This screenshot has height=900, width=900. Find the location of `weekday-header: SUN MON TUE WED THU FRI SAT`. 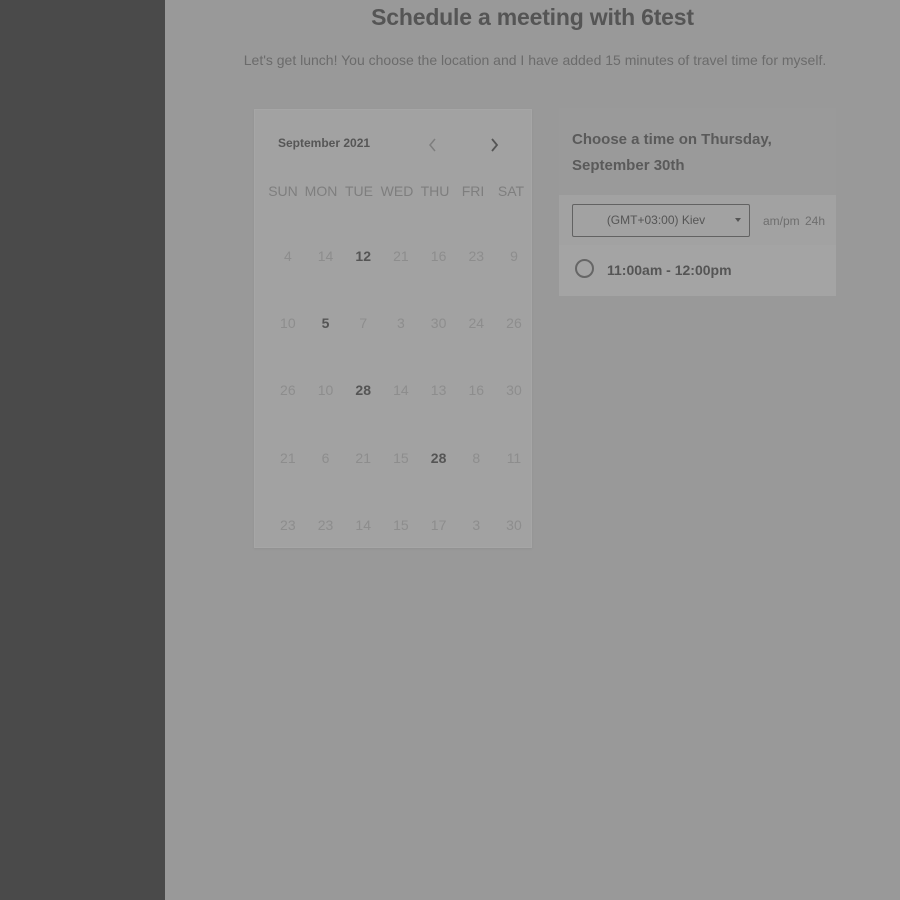

weekday-header: SUN MON TUE WED THU FRI SAT is located at coordinates (397, 191).